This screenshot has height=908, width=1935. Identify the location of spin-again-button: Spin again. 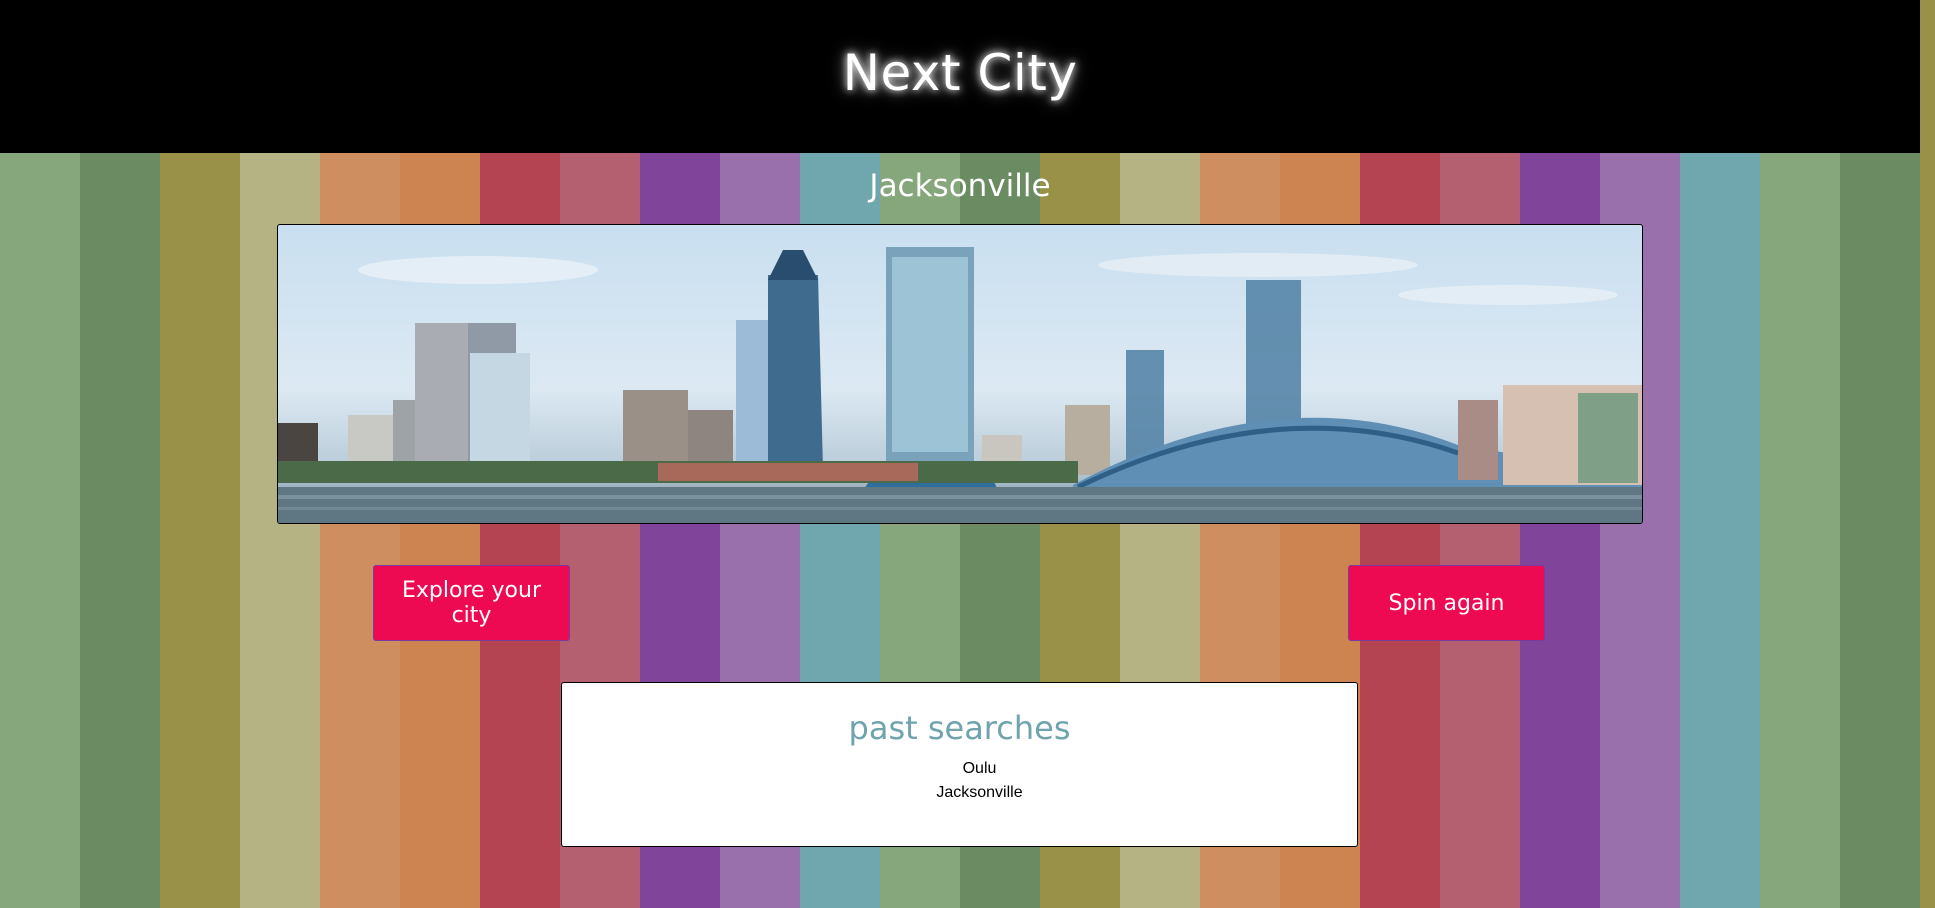
(1446, 603).